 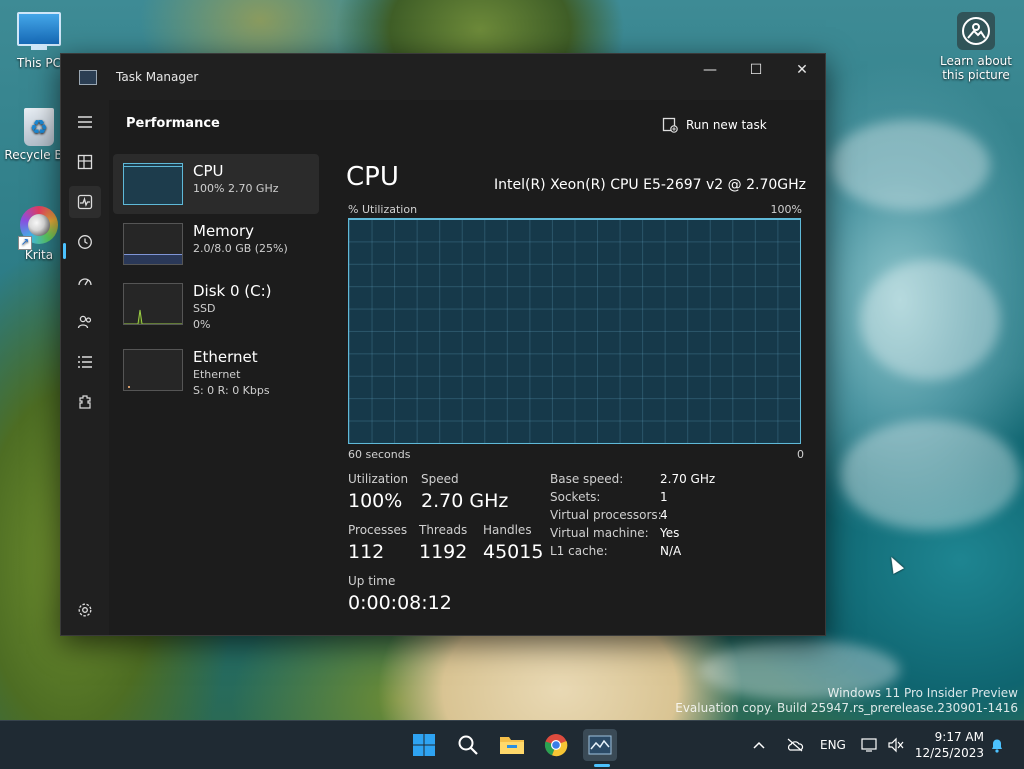 I want to click on hamburger-menu-icon, so click(x=85, y=122).